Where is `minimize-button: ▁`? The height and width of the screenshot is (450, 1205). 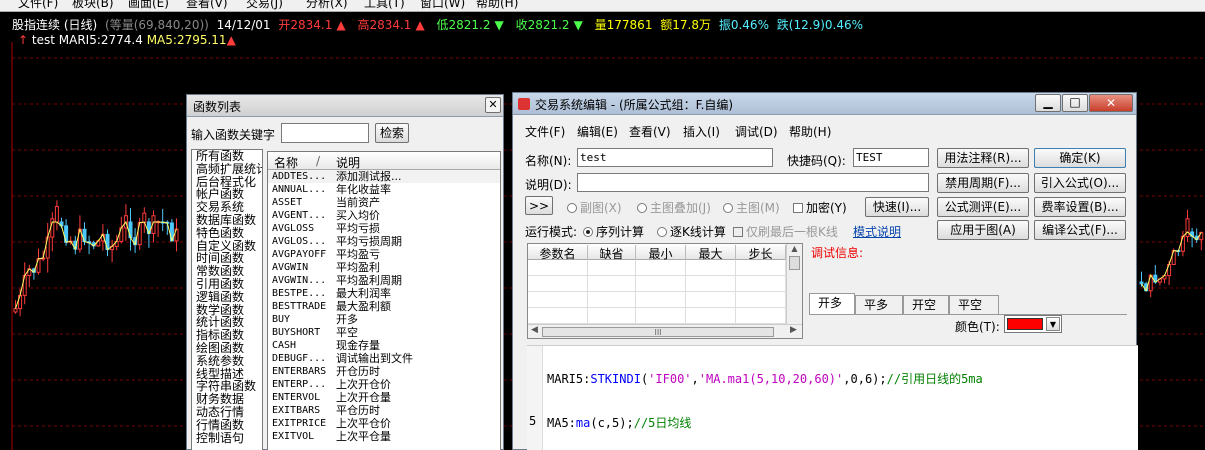
minimize-button: ▁ is located at coordinates (1048, 103).